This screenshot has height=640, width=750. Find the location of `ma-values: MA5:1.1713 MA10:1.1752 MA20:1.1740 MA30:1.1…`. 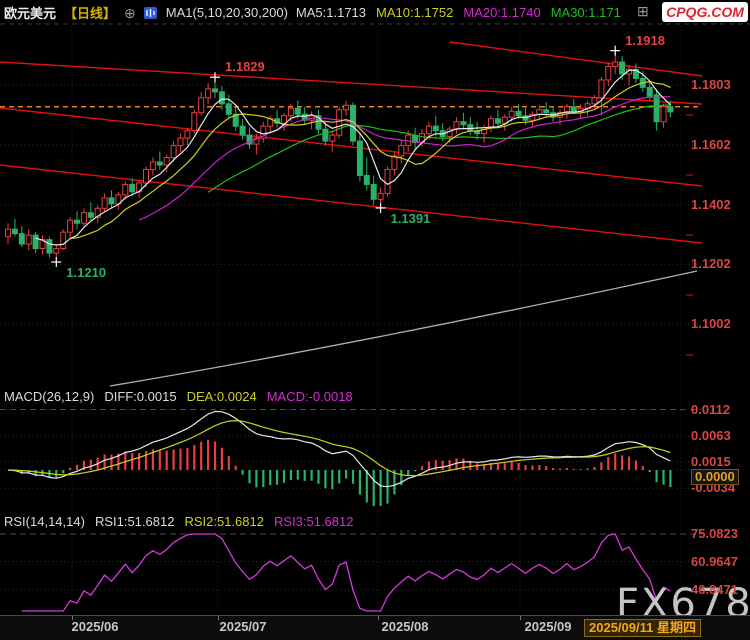

ma-values: MA5:1.1713 MA10:1.1752 MA20:1.1740 MA30:1.1… is located at coordinates (458, 12).